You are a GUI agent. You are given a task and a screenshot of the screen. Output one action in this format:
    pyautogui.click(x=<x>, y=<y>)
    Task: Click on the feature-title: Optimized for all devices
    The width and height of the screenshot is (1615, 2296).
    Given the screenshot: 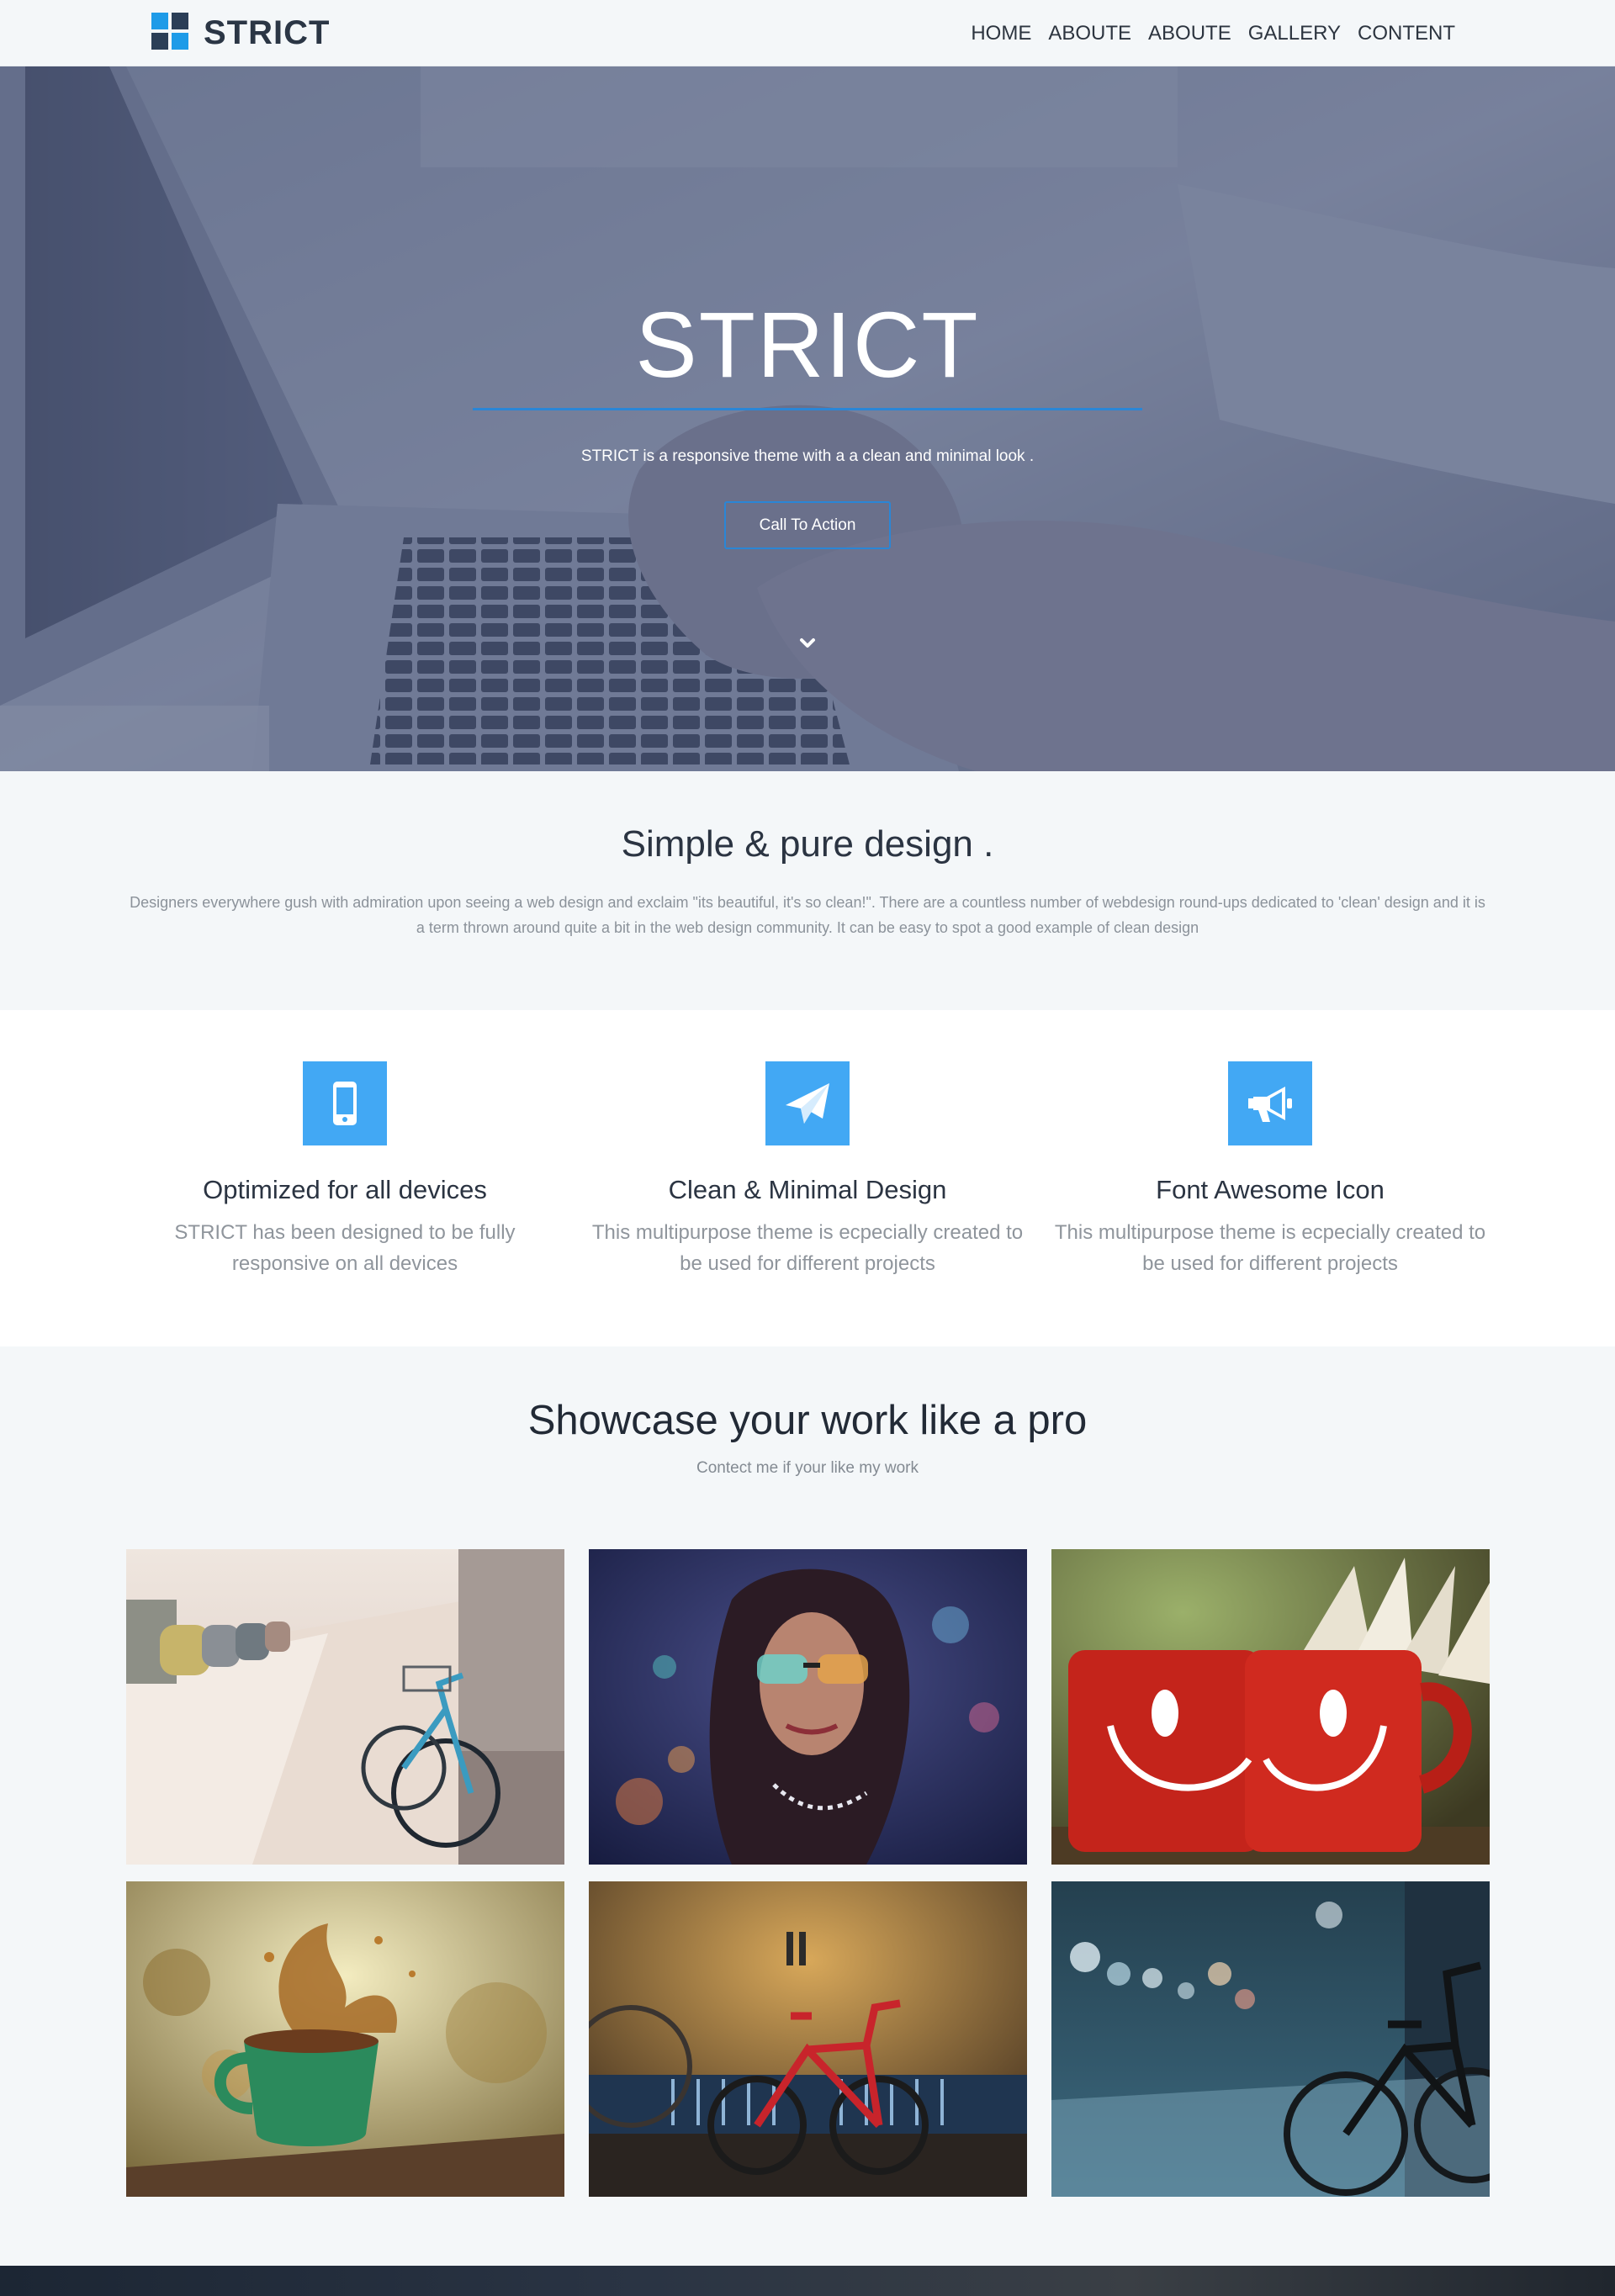 What is the action you would take?
    pyautogui.click(x=345, y=1189)
    